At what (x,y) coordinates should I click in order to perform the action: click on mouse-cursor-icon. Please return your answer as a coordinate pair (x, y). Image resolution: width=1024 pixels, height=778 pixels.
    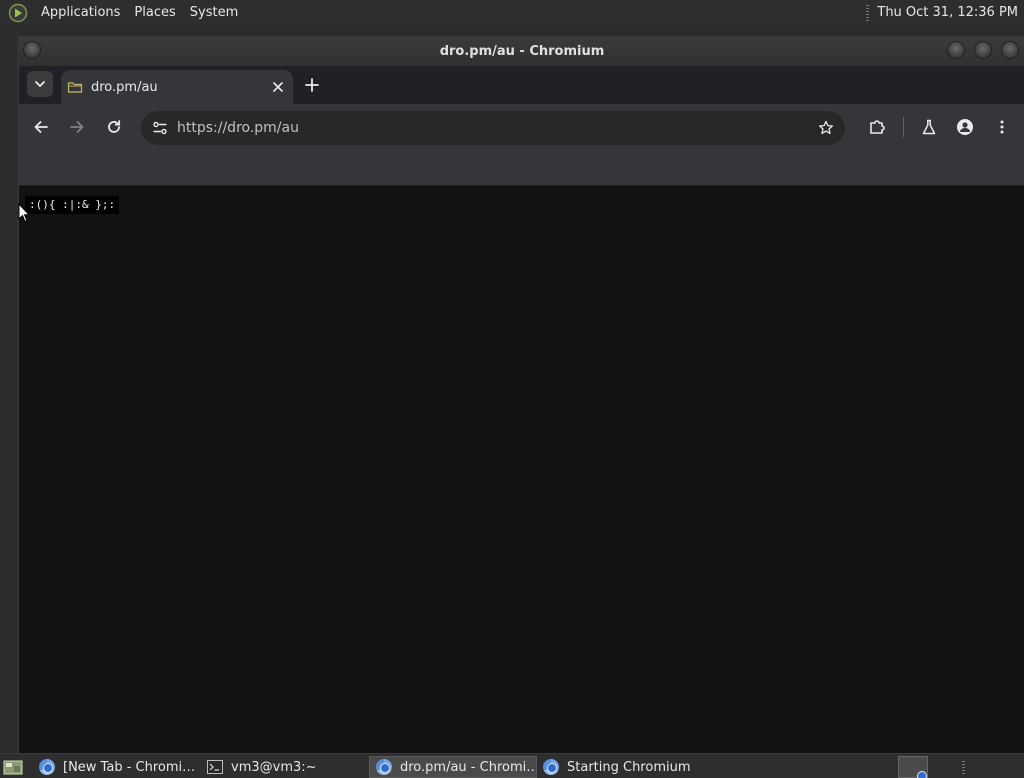
    Looking at the image, I should click on (24, 213).